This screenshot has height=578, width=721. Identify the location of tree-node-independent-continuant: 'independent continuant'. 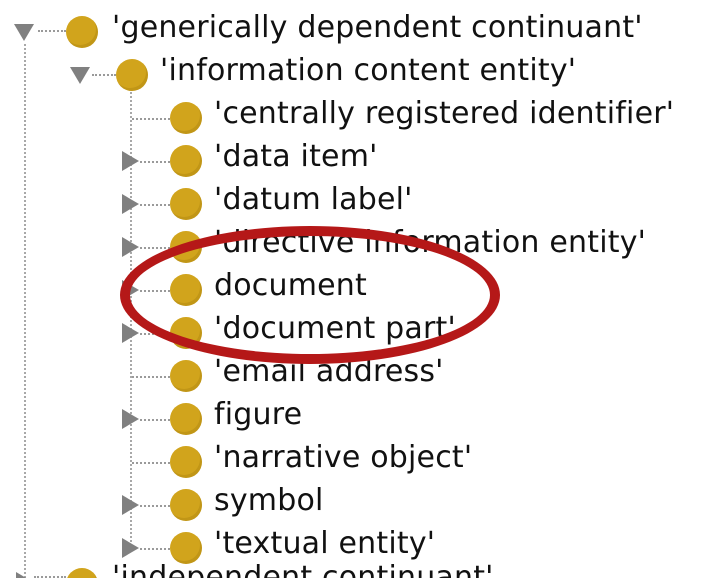
(360, 571).